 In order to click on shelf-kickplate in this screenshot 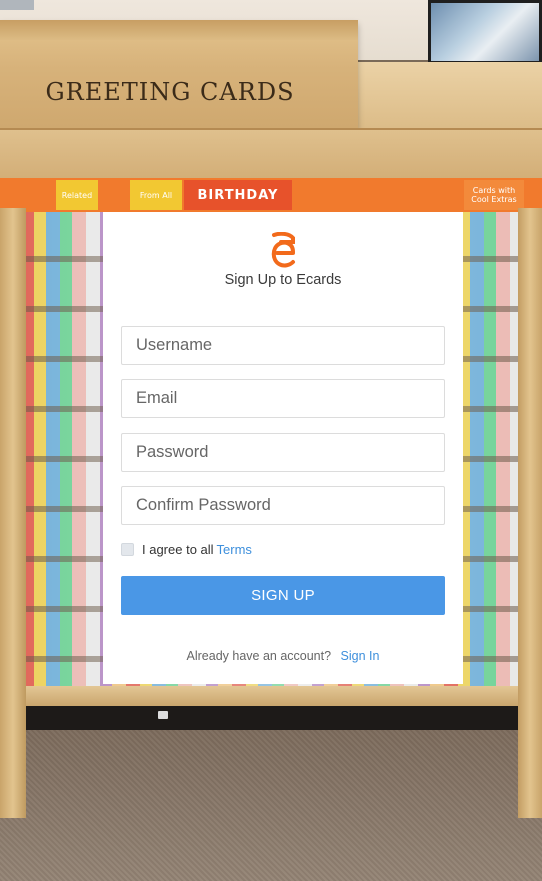, I will do `click(271, 718)`.